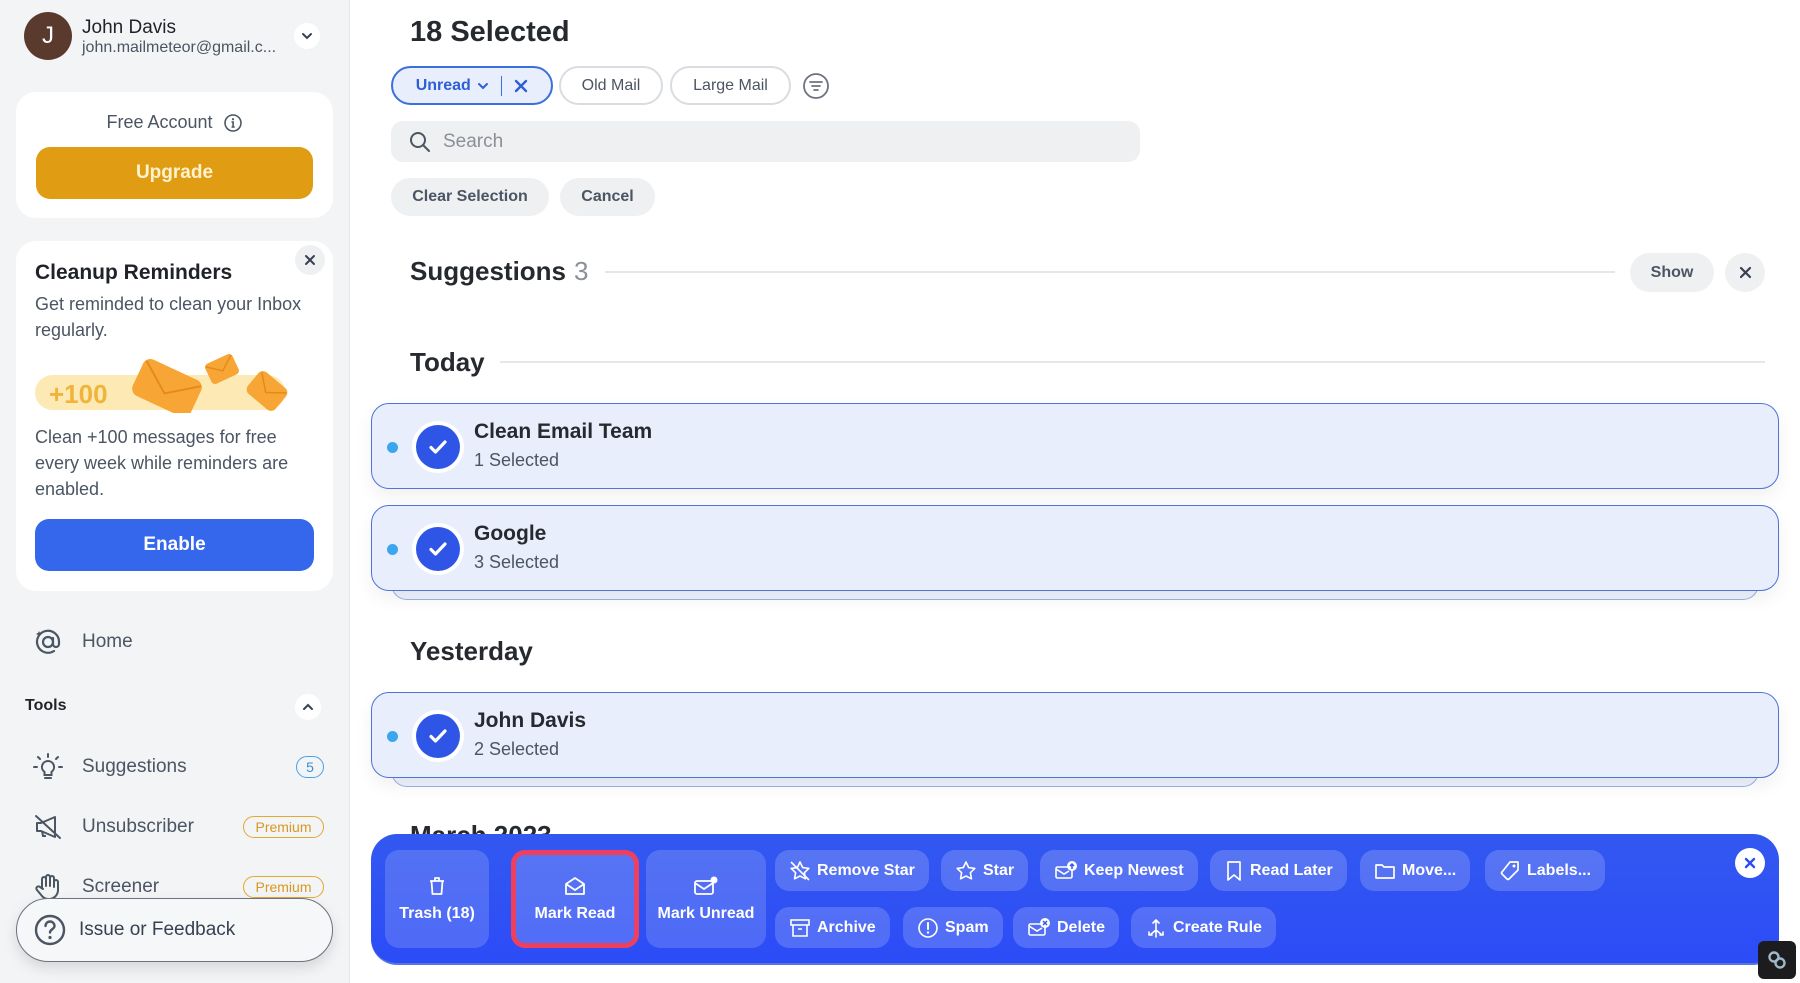 This screenshot has width=1800, height=983. I want to click on info-icon, so click(233, 123).